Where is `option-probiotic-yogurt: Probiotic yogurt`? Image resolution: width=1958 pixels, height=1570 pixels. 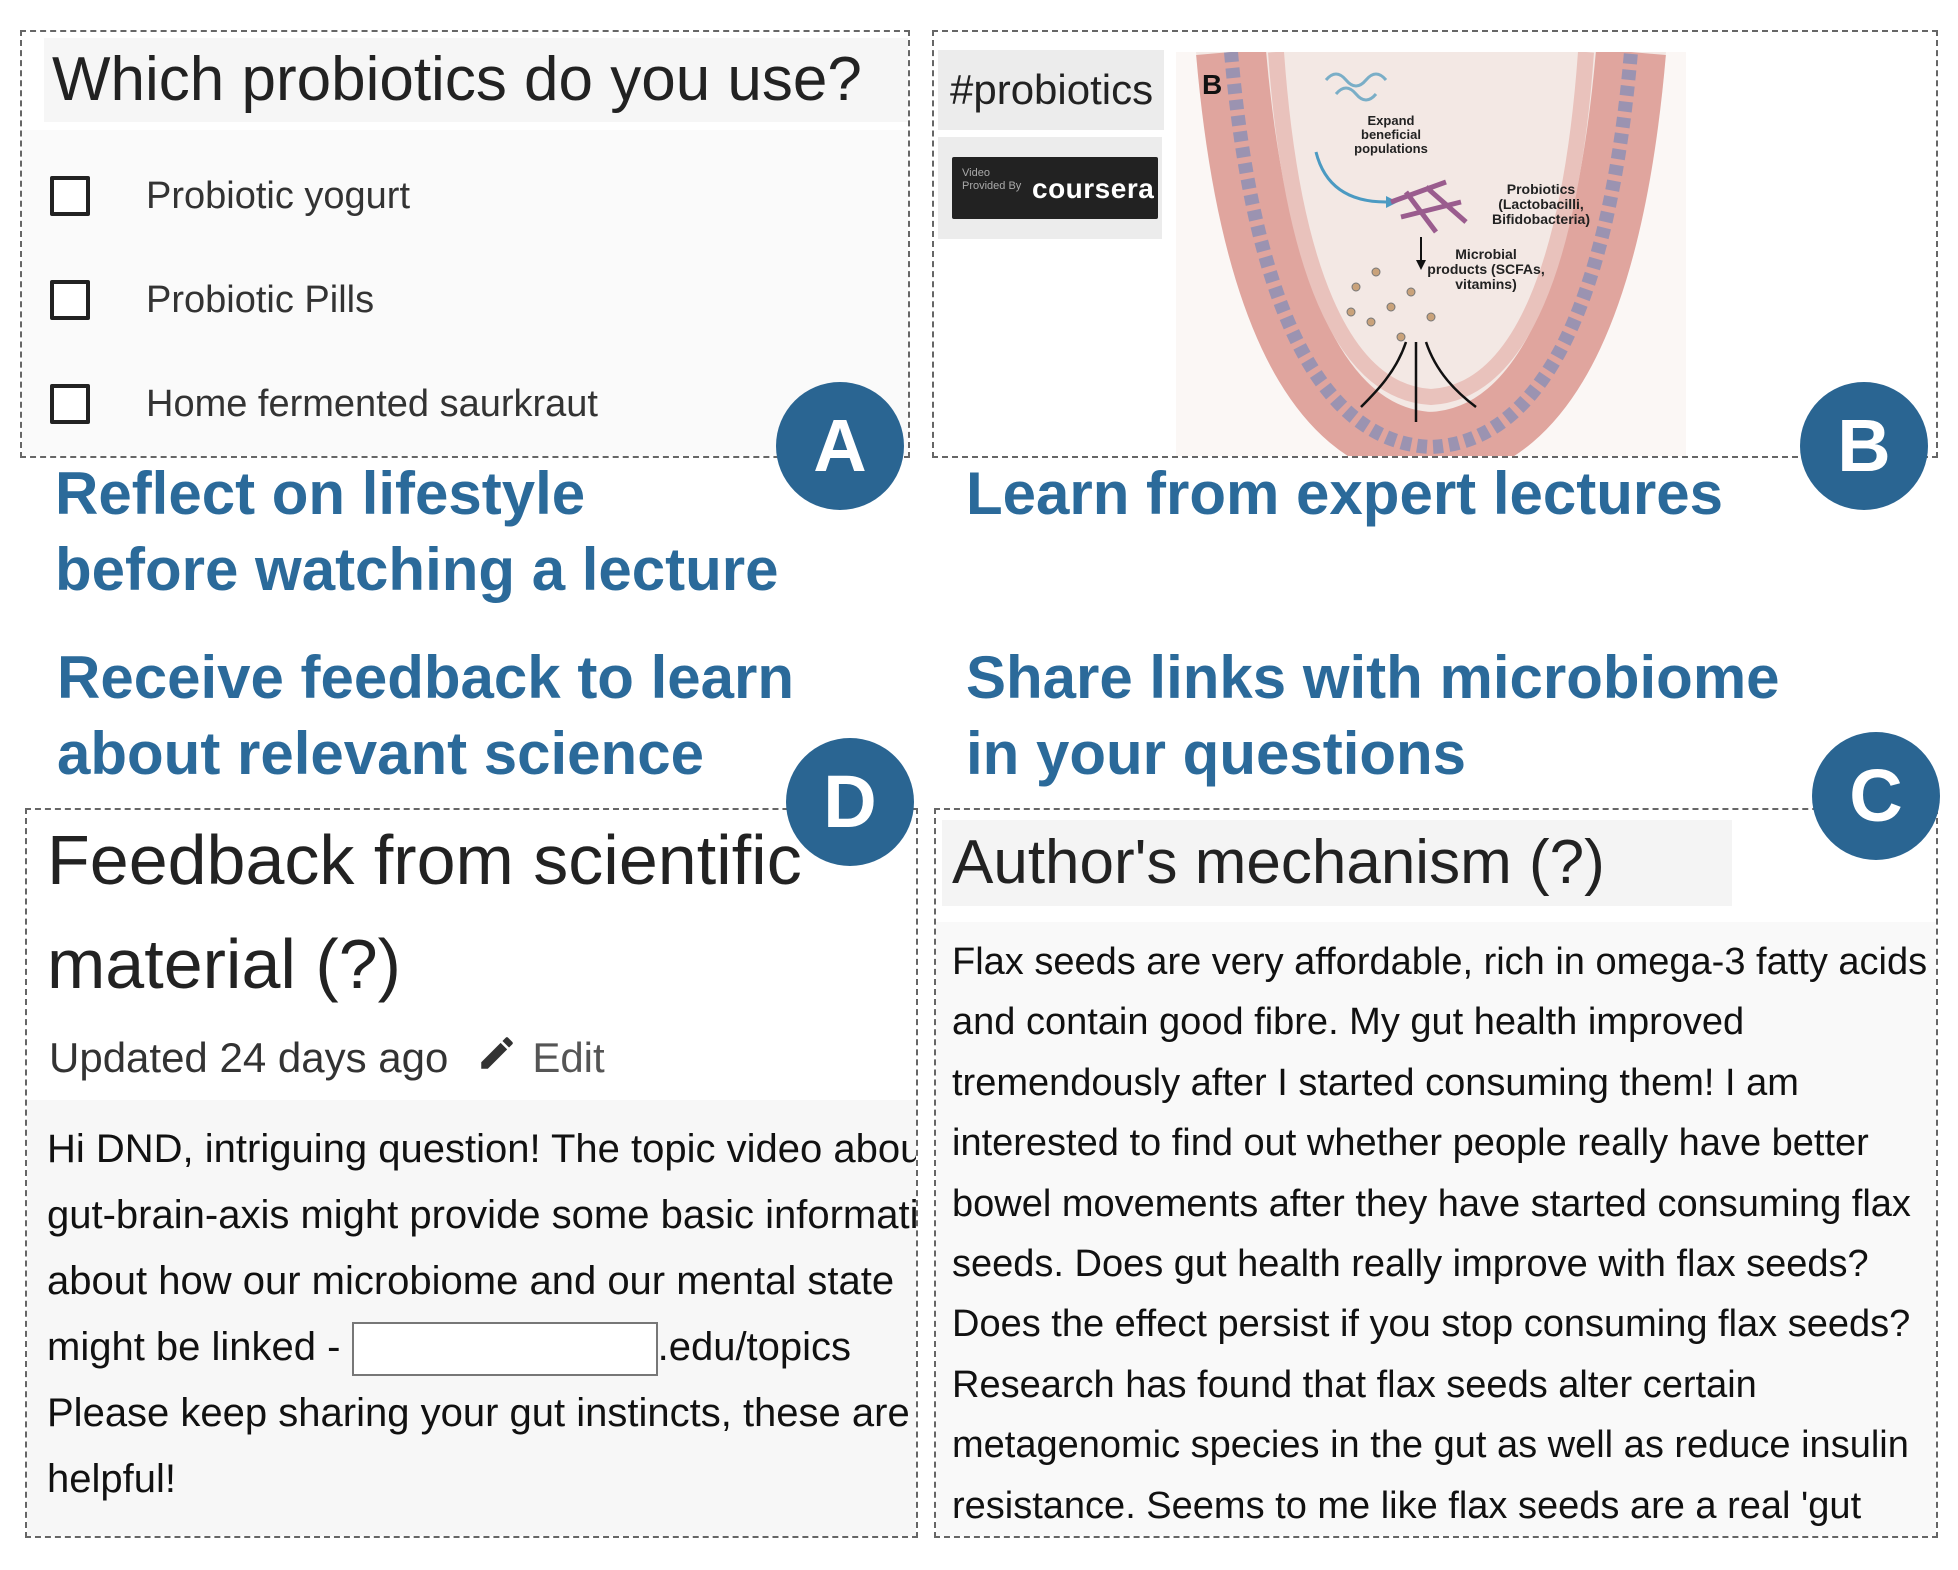
option-probiotic-yogurt: Probiotic yogurt is located at coordinates (230, 196).